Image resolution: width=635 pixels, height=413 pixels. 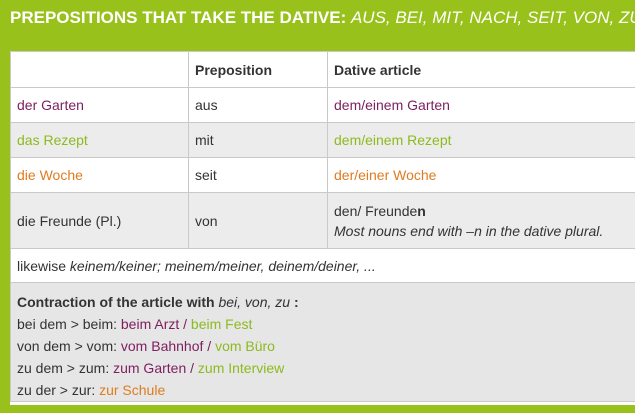 What do you see at coordinates (481, 175) in the screenshot?
I see `article-cell: der/einer Woche` at bounding box center [481, 175].